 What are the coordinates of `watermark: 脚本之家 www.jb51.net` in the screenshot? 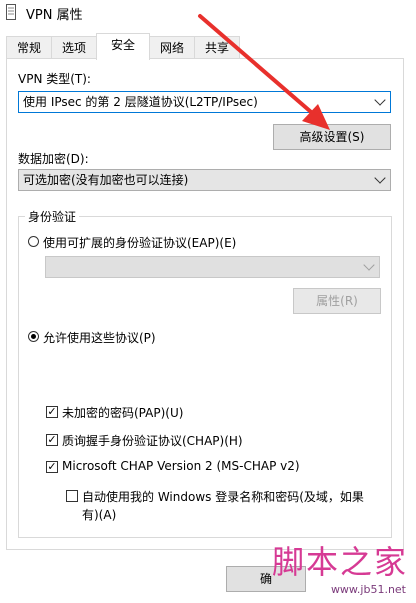 It's located at (337, 573).